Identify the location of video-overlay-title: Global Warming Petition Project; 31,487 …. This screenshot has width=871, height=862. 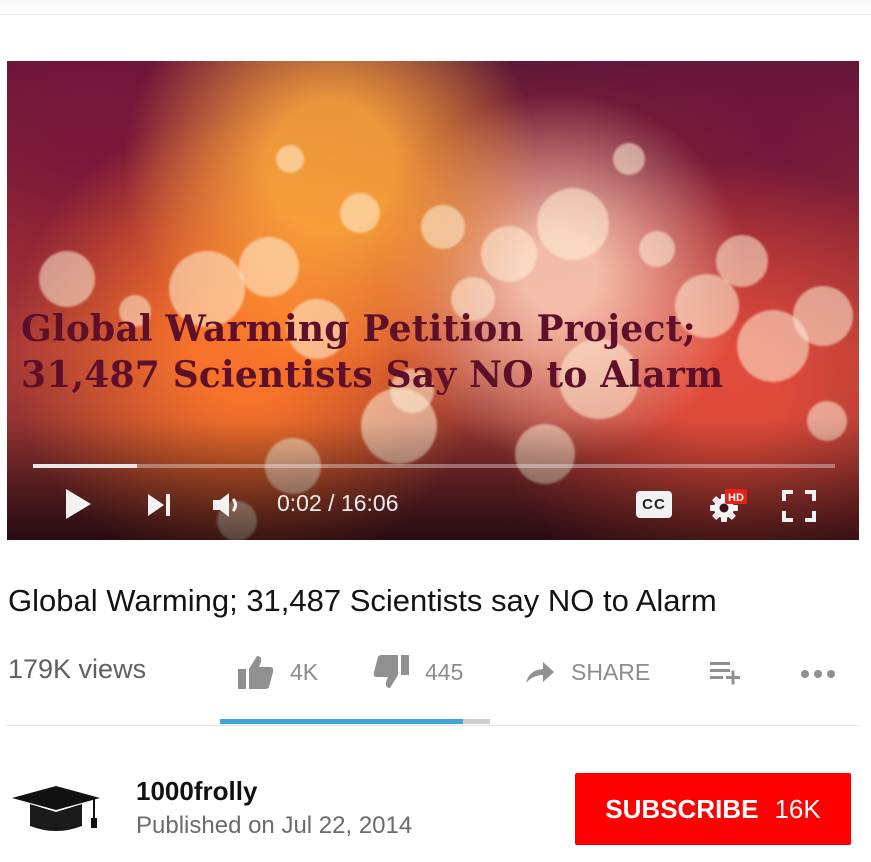
(372, 352).